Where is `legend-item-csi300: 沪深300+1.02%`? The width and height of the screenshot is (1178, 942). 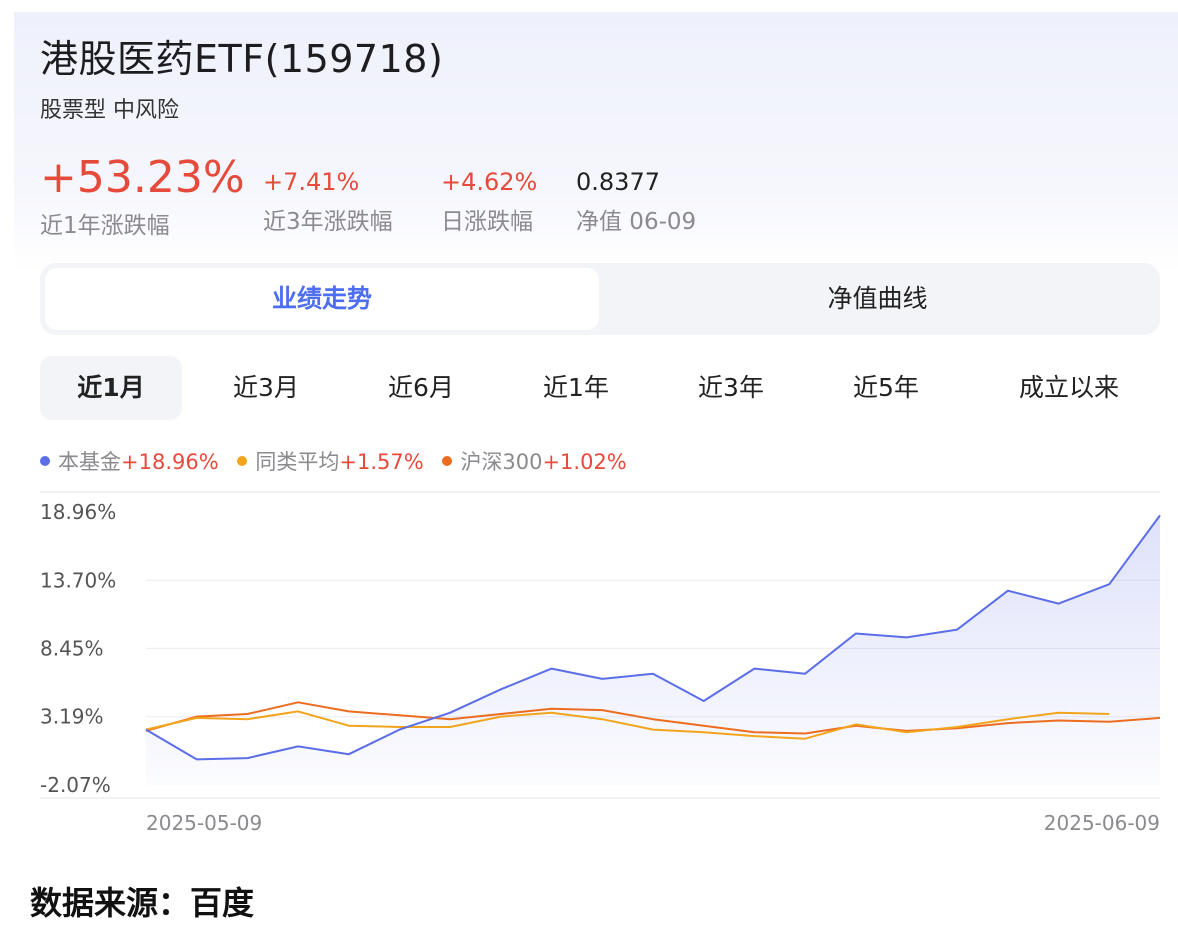
legend-item-csi300: 沪深300+1.02% is located at coordinates (534, 461).